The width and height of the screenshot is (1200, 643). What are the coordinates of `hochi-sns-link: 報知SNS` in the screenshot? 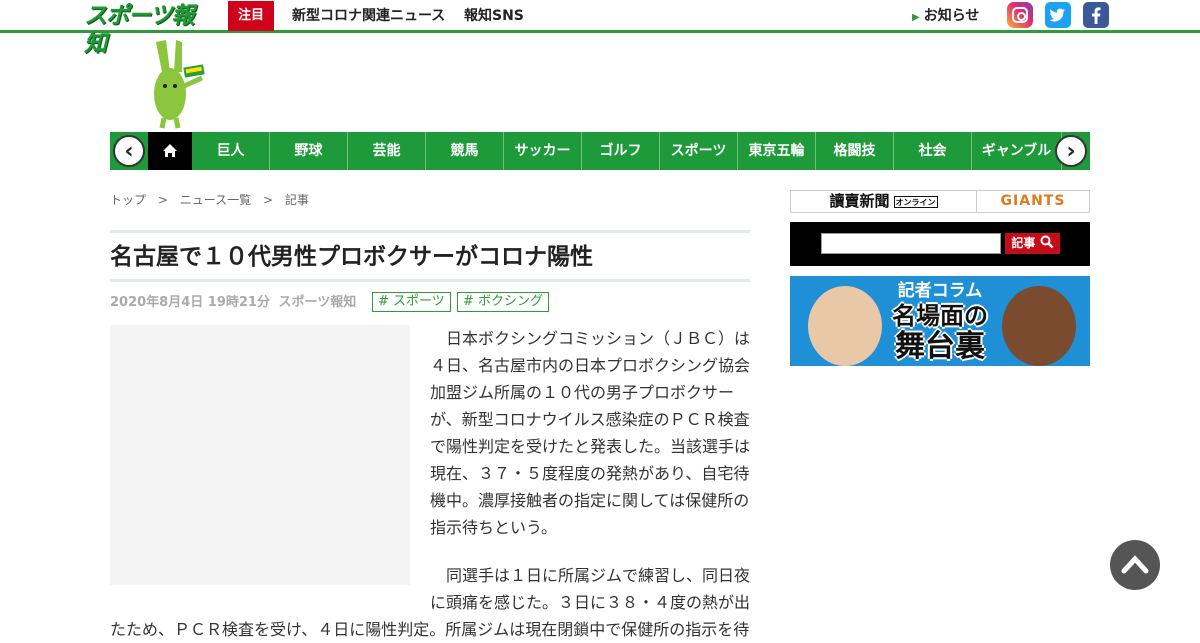 It's located at (494, 16).